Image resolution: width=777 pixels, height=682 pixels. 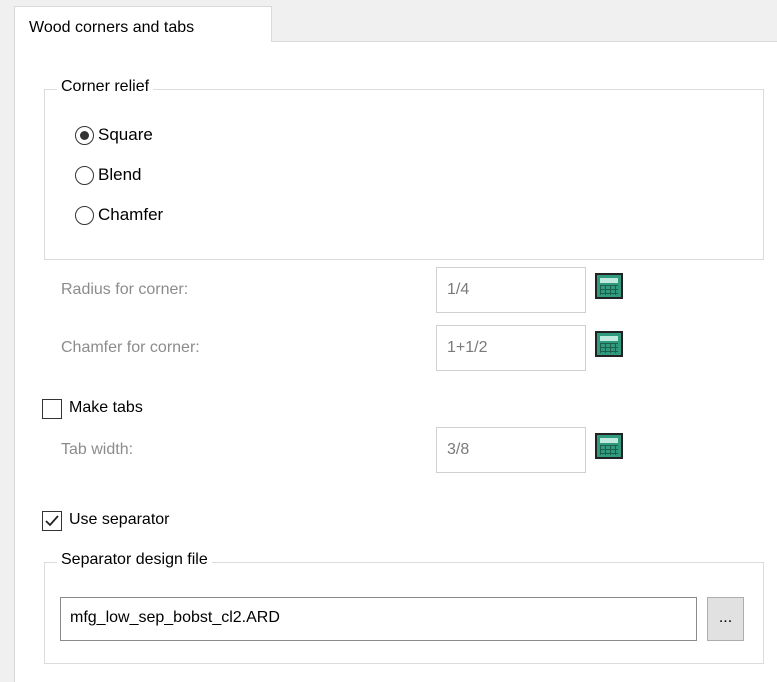 I want to click on radio-chamfer-label: Chamfer, so click(x=131, y=214).